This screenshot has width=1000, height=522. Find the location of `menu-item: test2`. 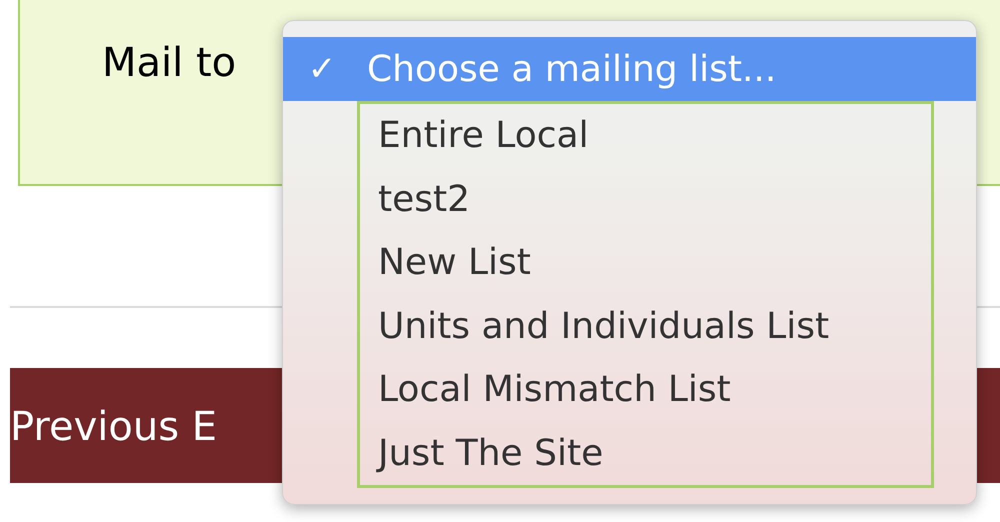

menu-item: test2 is located at coordinates (645, 199).